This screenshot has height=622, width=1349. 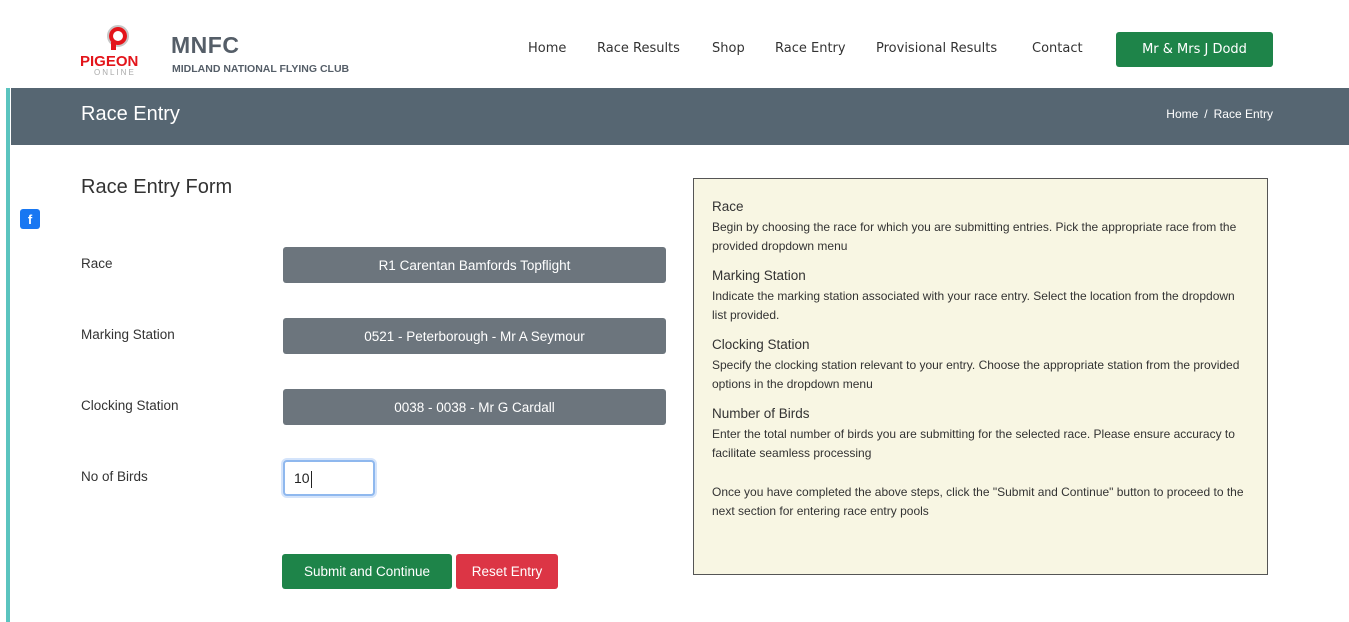 What do you see at coordinates (810, 48) in the screenshot?
I see `nav-item-race-entry: Race Entry` at bounding box center [810, 48].